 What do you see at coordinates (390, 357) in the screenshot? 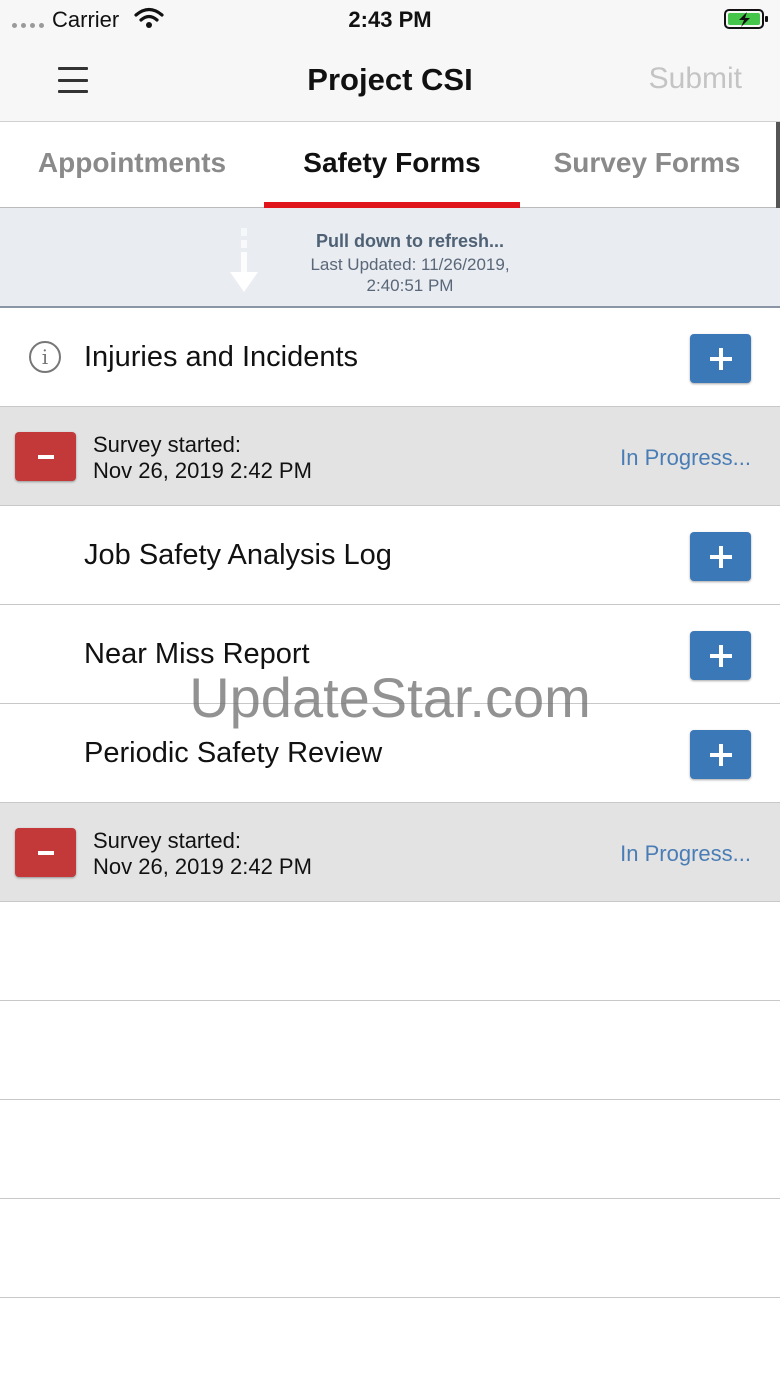
I see `form-row-injuries-and-incidents: i Injuries and Incidents` at bounding box center [390, 357].